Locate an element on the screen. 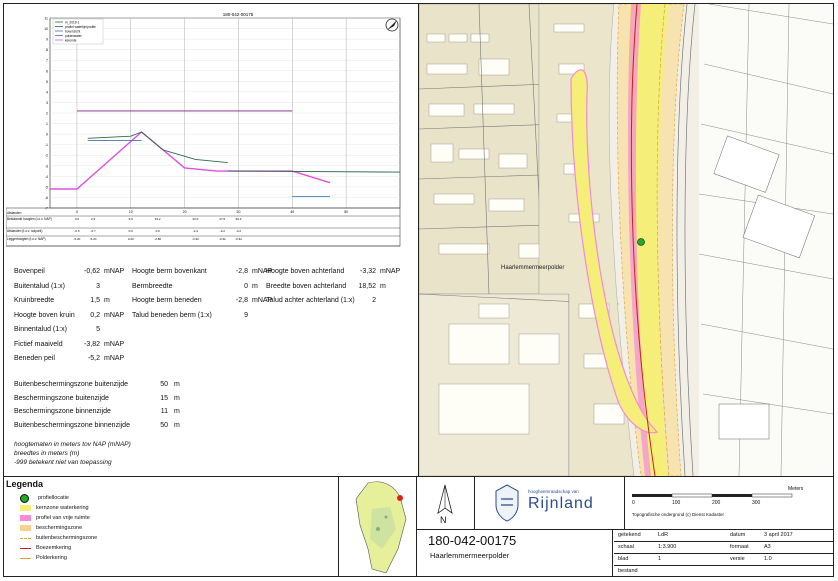 Image resolution: width=838 pixels, height=581 pixels. table-cell: -2.4 is located at coordinates (196, 231).